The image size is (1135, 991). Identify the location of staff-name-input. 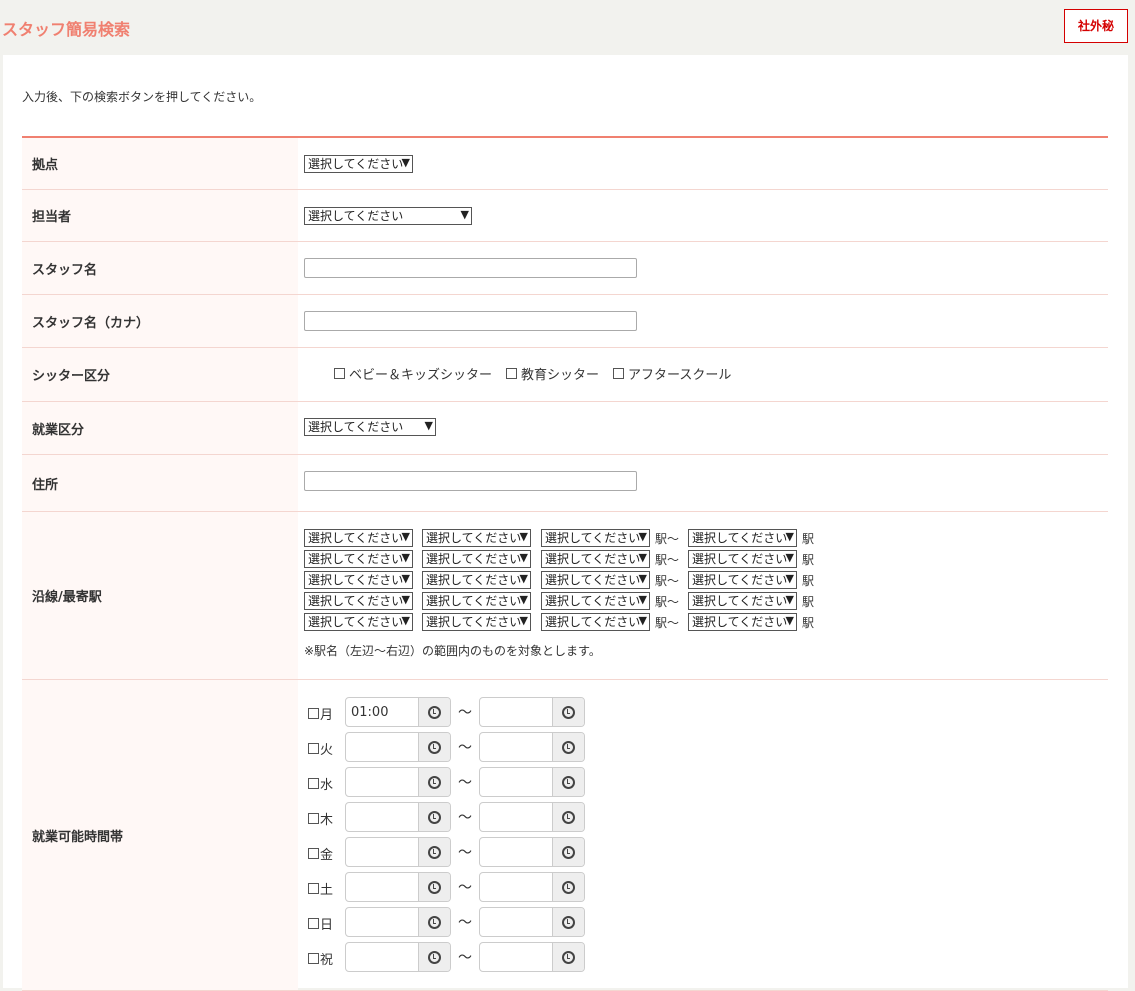
(470, 268).